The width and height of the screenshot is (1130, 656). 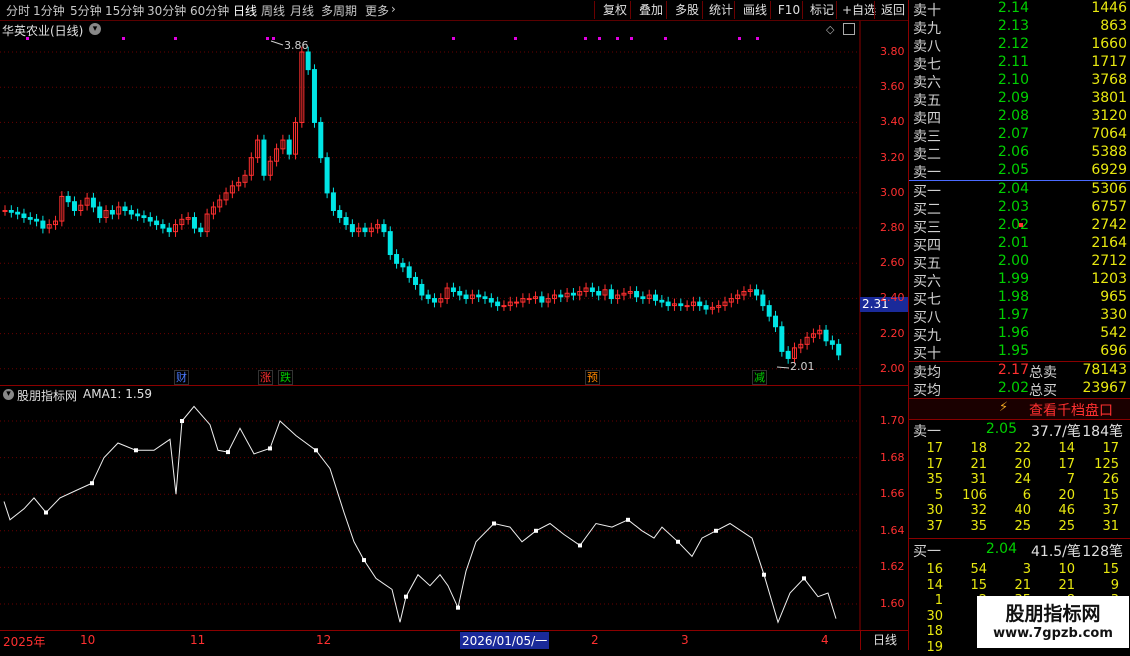 I want to click on bid-row: 买五 2.00 2712, so click(x=1020, y=262).